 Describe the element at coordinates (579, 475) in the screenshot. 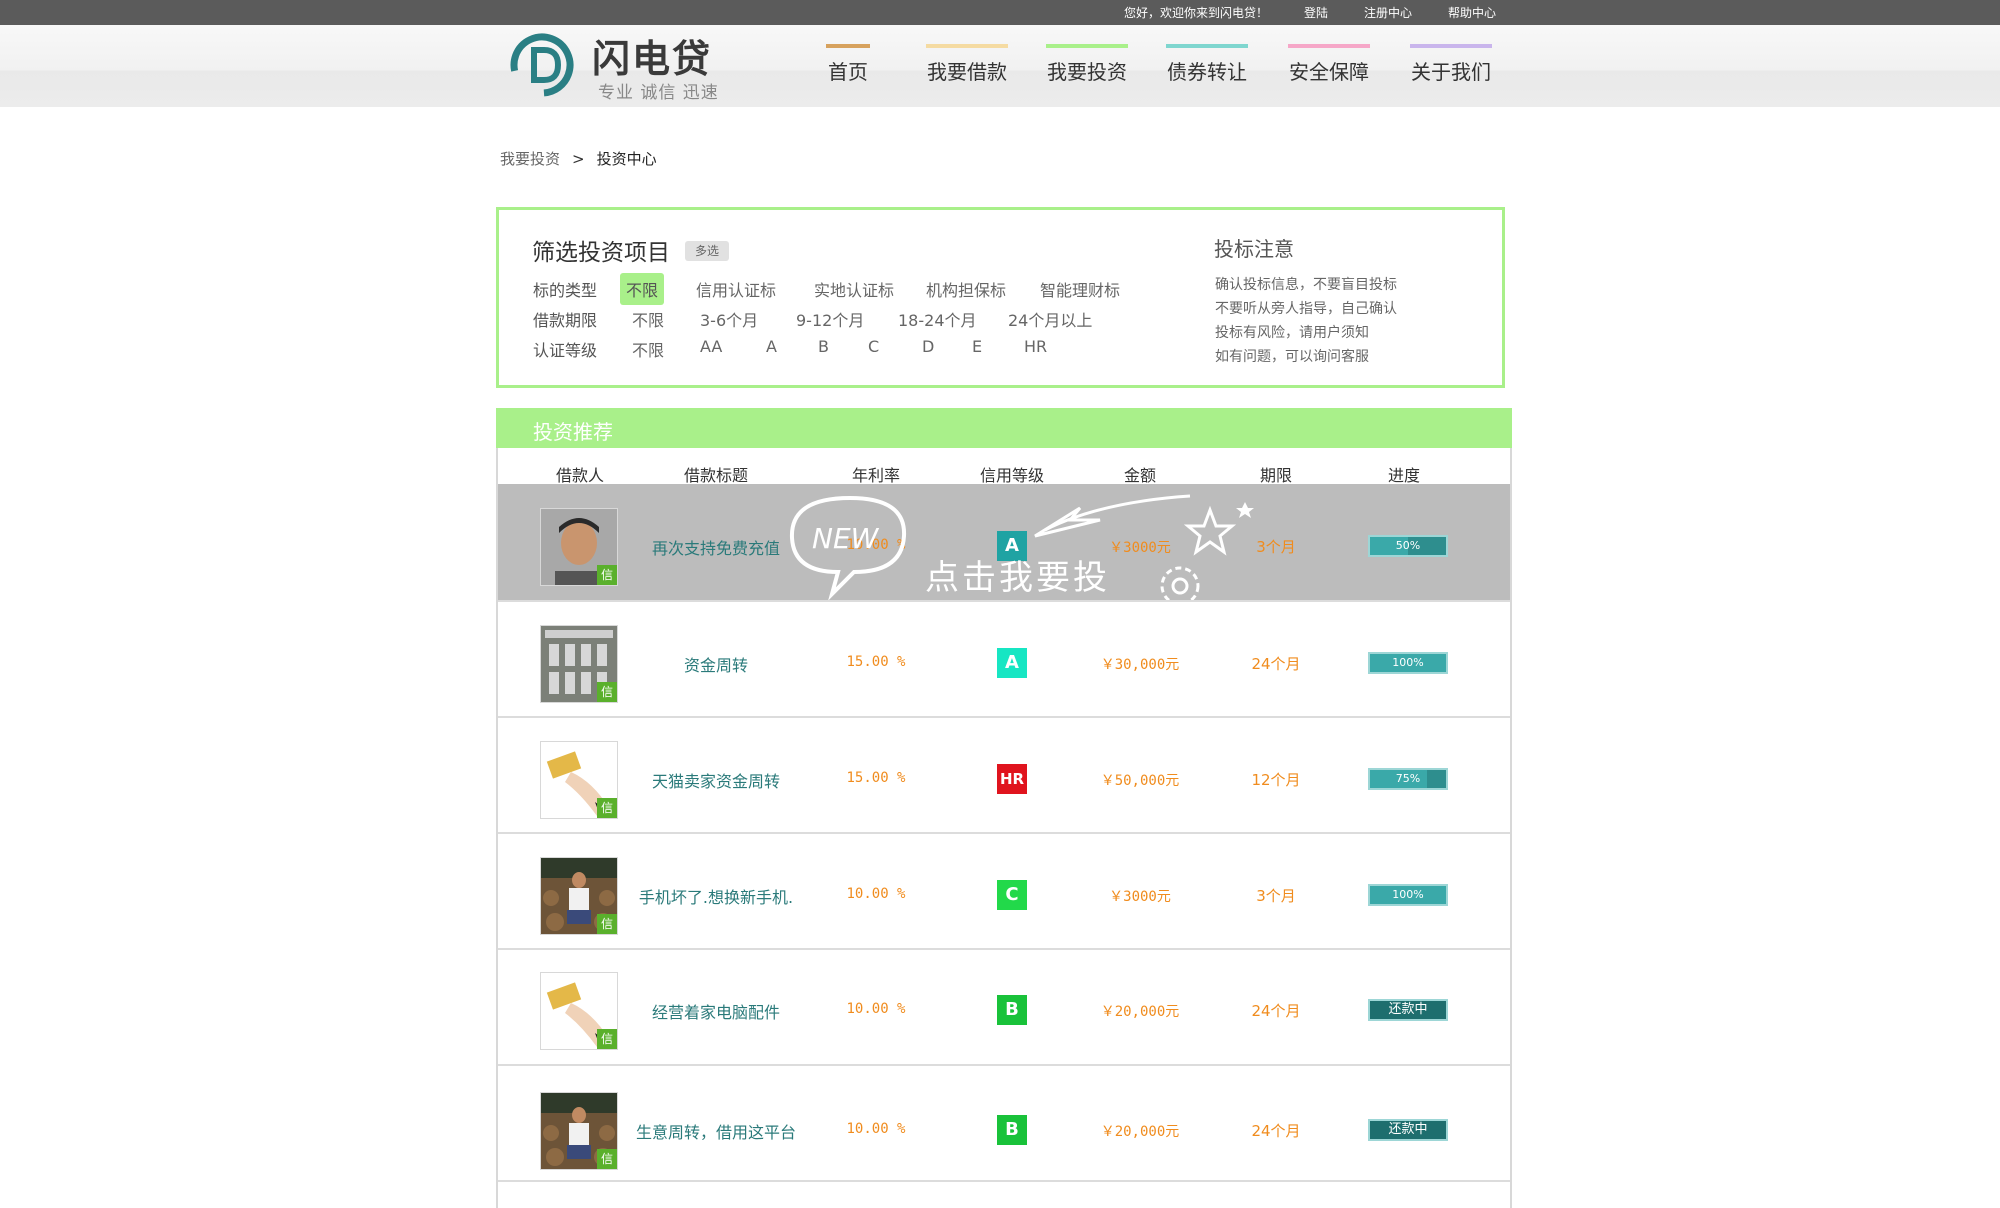

I see `column-header: 借款人` at that location.